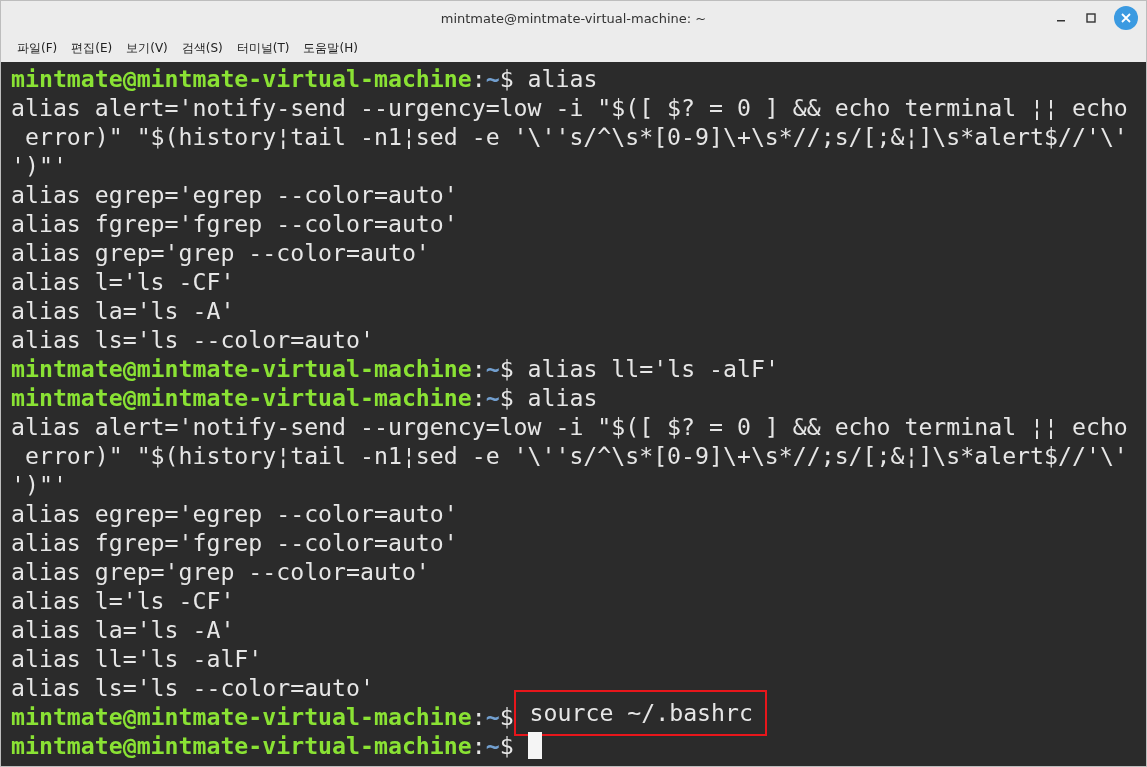 This screenshot has width=1147, height=767. Describe the element at coordinates (92, 48) in the screenshot. I see `menu-item: 편집(E)` at that location.